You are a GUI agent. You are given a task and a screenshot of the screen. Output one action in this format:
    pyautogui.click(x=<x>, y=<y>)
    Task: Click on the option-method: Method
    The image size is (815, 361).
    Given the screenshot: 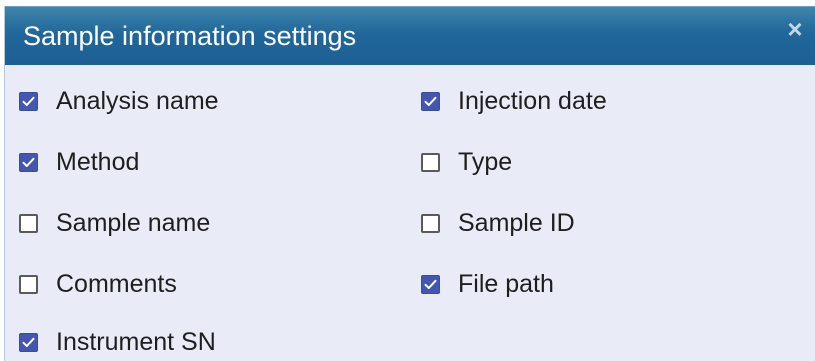 What is the action you would take?
    pyautogui.click(x=79, y=162)
    